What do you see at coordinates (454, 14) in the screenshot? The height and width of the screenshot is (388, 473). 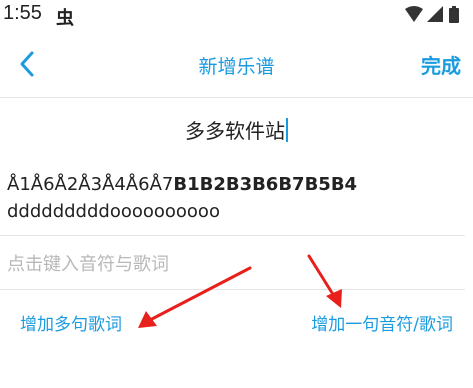 I see `battery-icon` at bounding box center [454, 14].